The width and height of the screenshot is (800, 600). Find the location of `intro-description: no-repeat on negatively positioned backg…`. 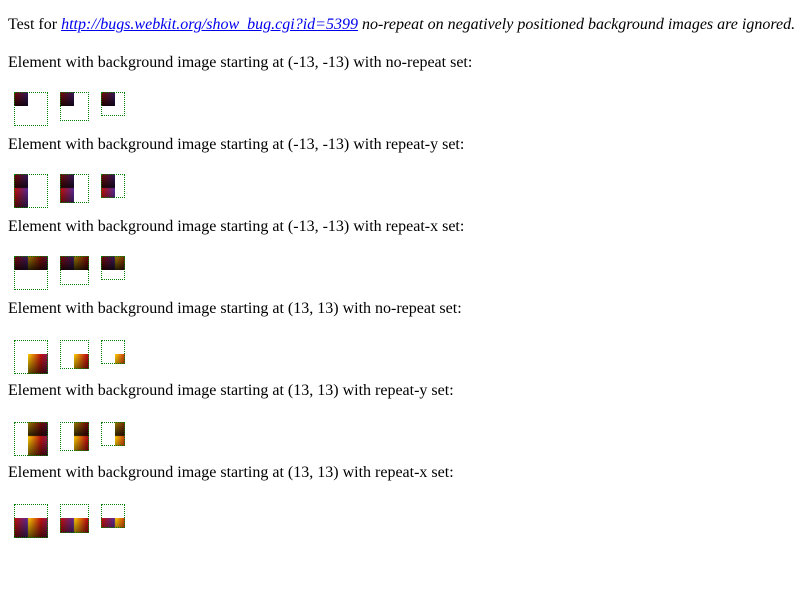

intro-description: no-repeat on negatively positioned backg… is located at coordinates (576, 24).